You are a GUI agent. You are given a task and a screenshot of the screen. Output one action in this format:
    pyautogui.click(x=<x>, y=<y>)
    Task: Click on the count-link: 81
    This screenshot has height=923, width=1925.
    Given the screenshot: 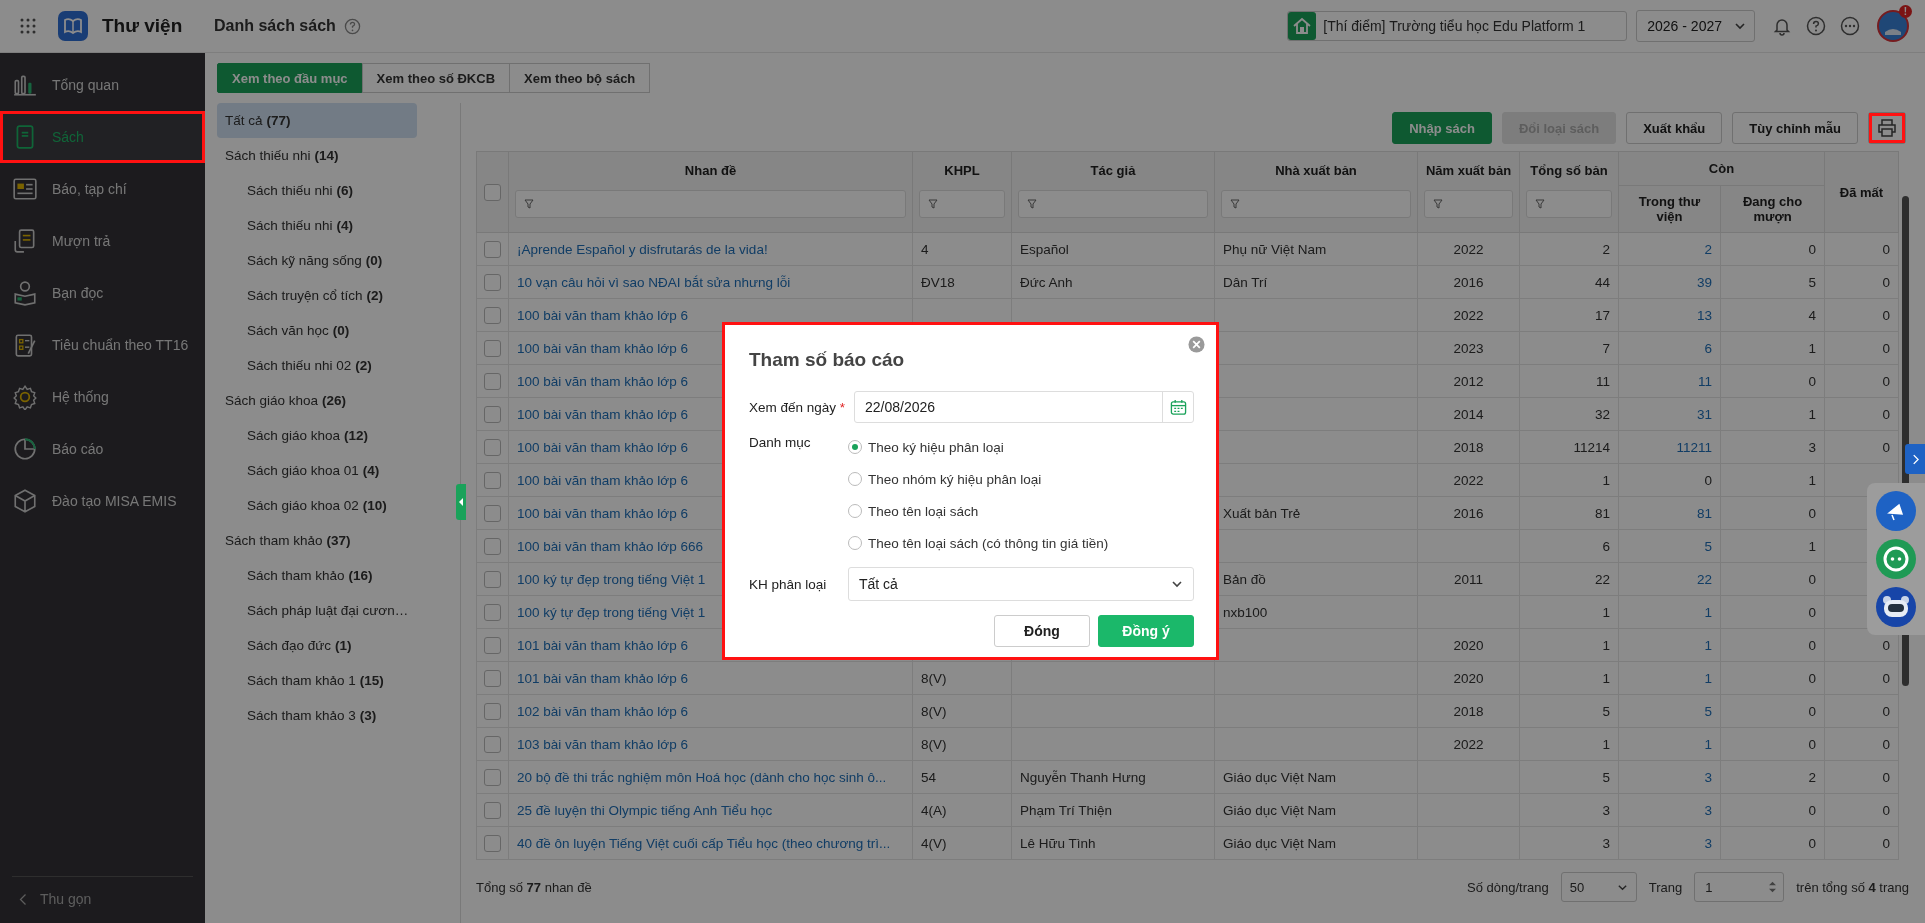 What is the action you would take?
    pyautogui.click(x=1704, y=513)
    